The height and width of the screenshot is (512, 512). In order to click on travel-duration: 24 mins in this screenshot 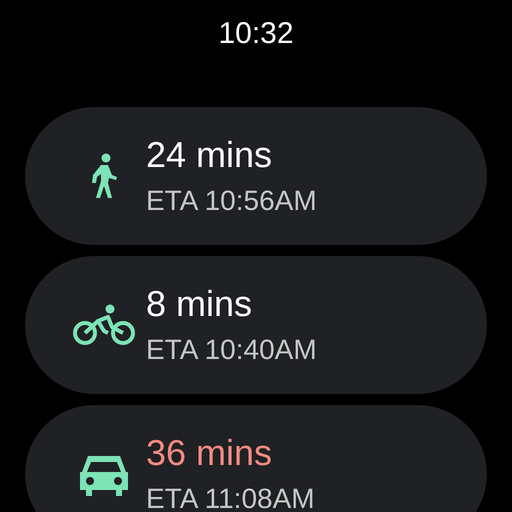, I will do `click(210, 155)`.